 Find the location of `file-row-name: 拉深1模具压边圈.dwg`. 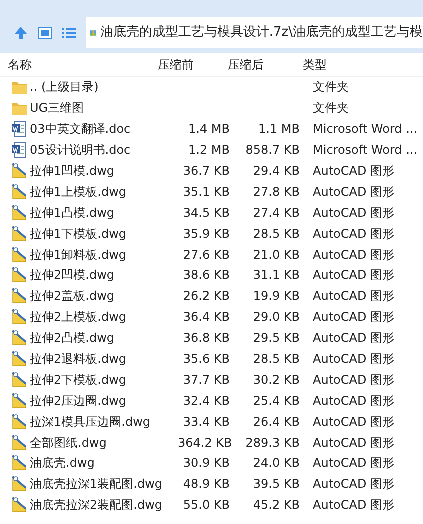

file-row-name: 拉深1模具压边圈.dwg is located at coordinates (89, 421).